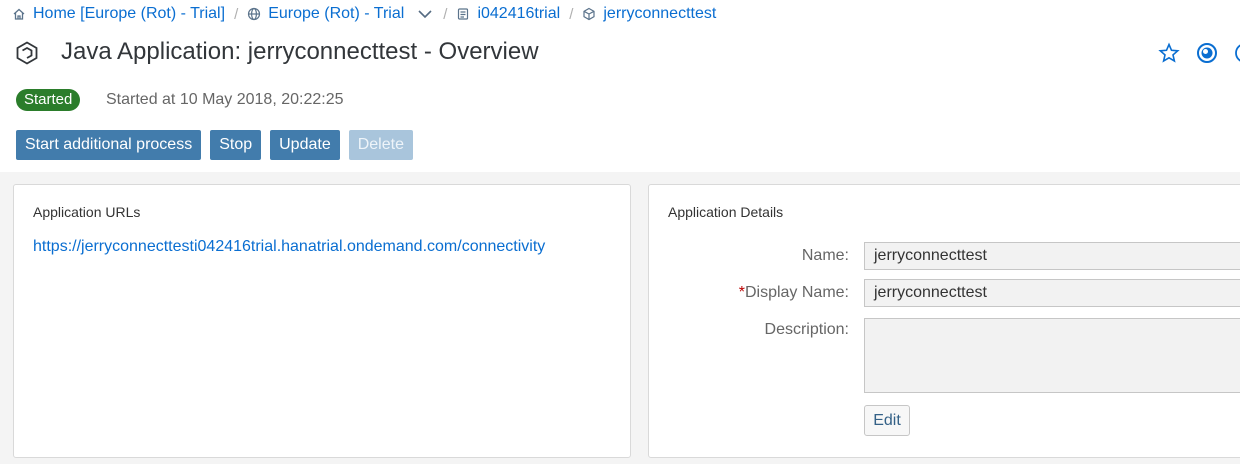 This screenshot has height=464, width=1240. What do you see at coordinates (463, 14) in the screenshot?
I see `subaccount-icon` at bounding box center [463, 14].